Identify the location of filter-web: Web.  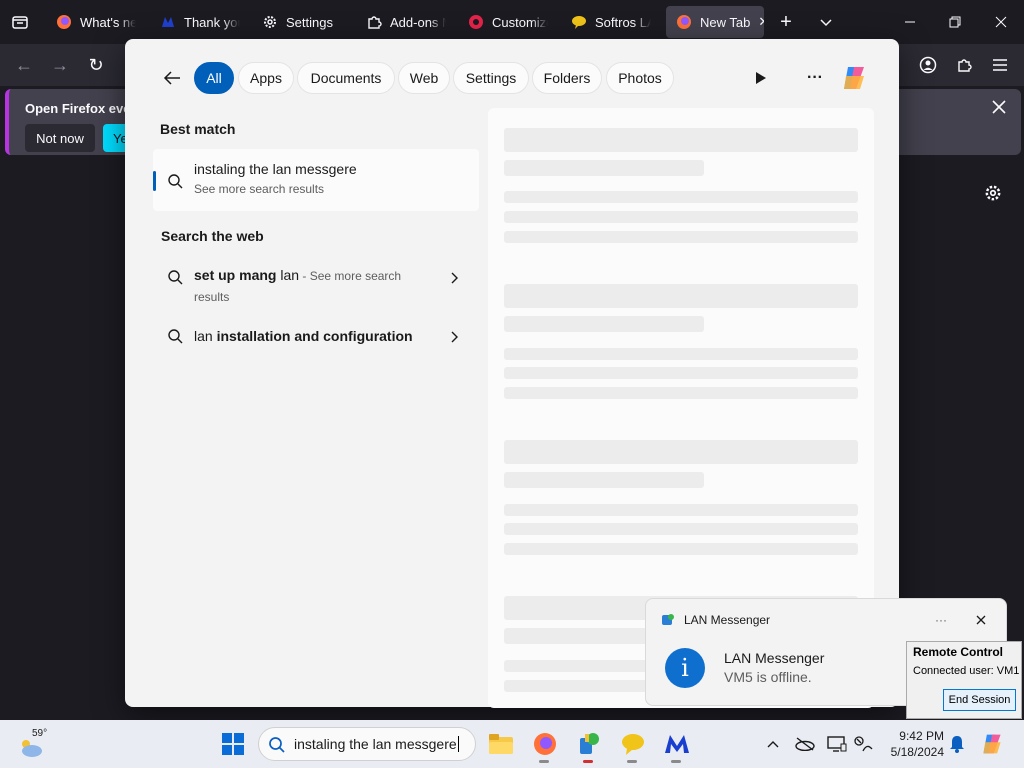
(424, 78).